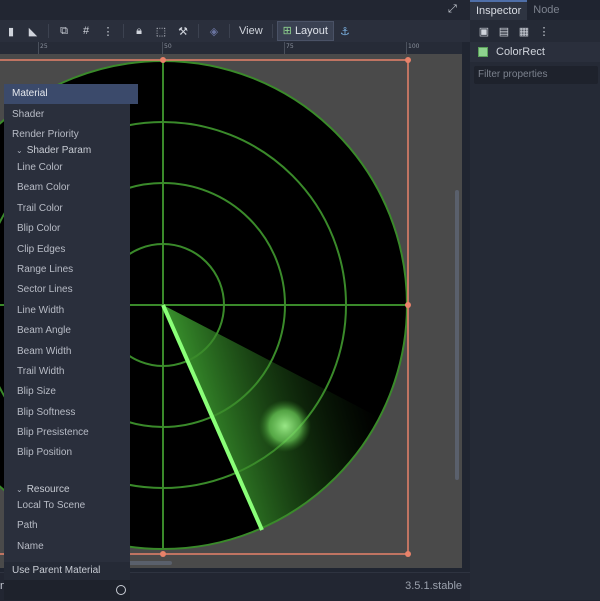 The height and width of the screenshot is (601, 600). I want to click on bone-icon: ⚒, so click(183, 31).